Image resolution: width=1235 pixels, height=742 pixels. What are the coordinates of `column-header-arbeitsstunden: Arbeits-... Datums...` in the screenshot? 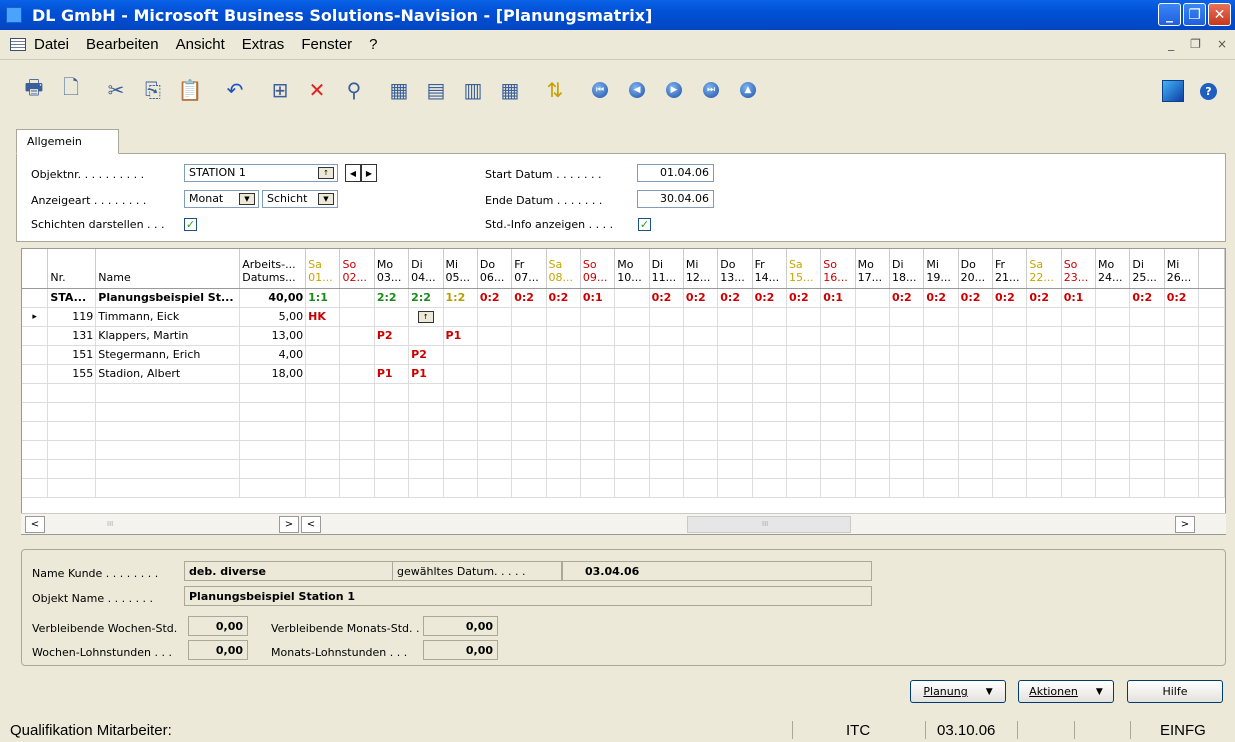 It's located at (273, 269).